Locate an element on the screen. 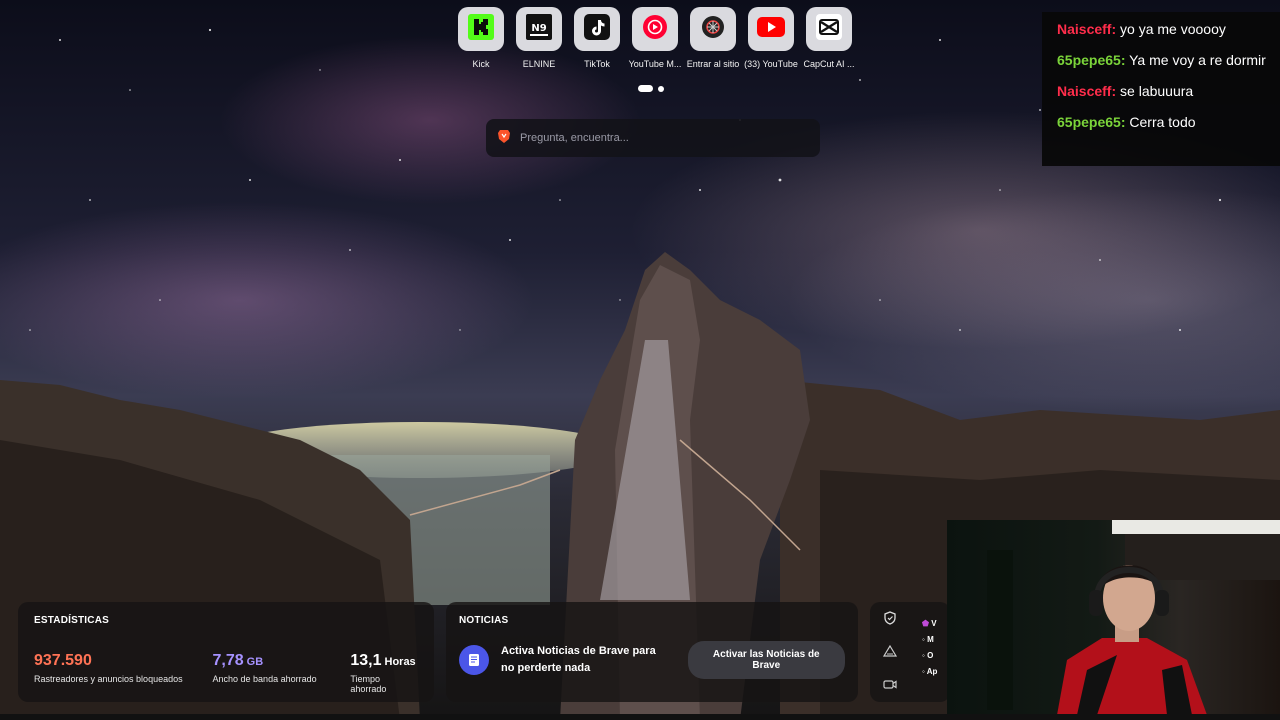 Image resolution: width=1280 pixels, height=720 pixels. site-icon is located at coordinates (713, 29).